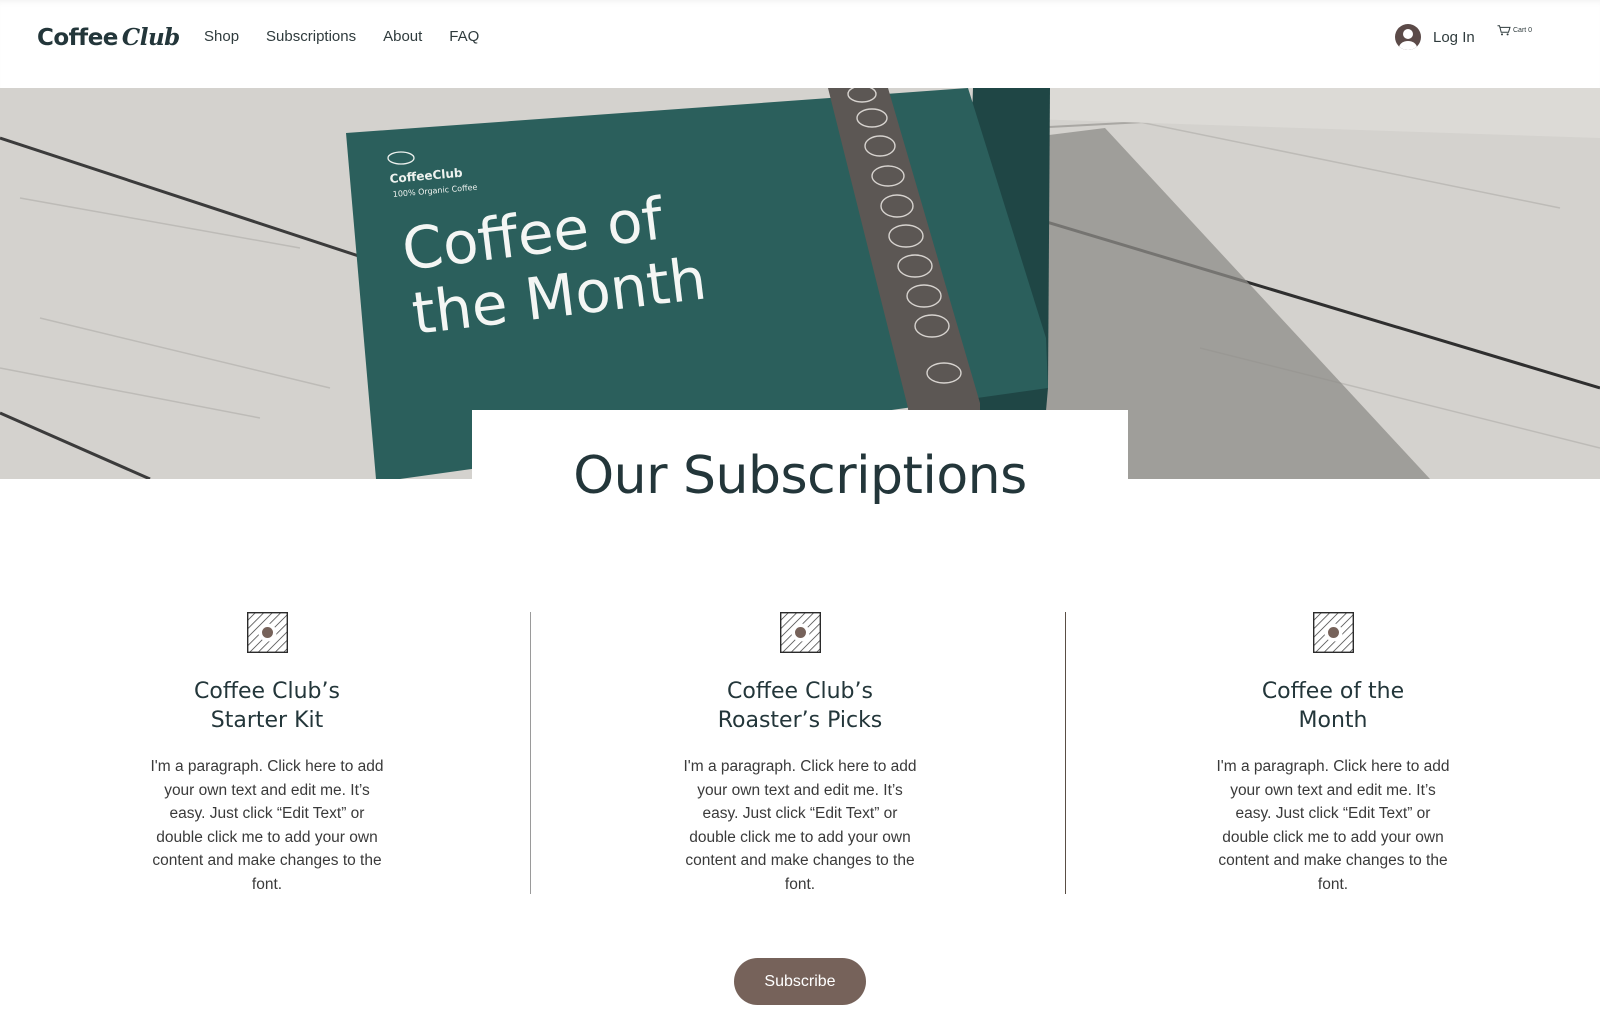 Image resolution: width=1600 pixels, height=1012 pixels. What do you see at coordinates (77, 38) in the screenshot?
I see `logo-main-text: Coffee` at bounding box center [77, 38].